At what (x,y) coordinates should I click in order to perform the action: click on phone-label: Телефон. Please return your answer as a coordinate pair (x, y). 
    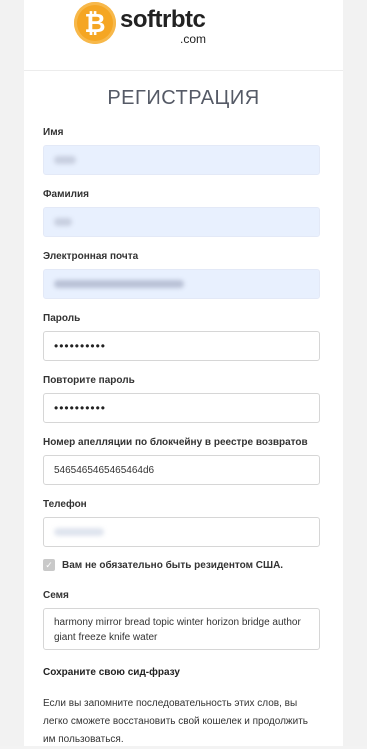
    Looking at the image, I should click on (65, 504).